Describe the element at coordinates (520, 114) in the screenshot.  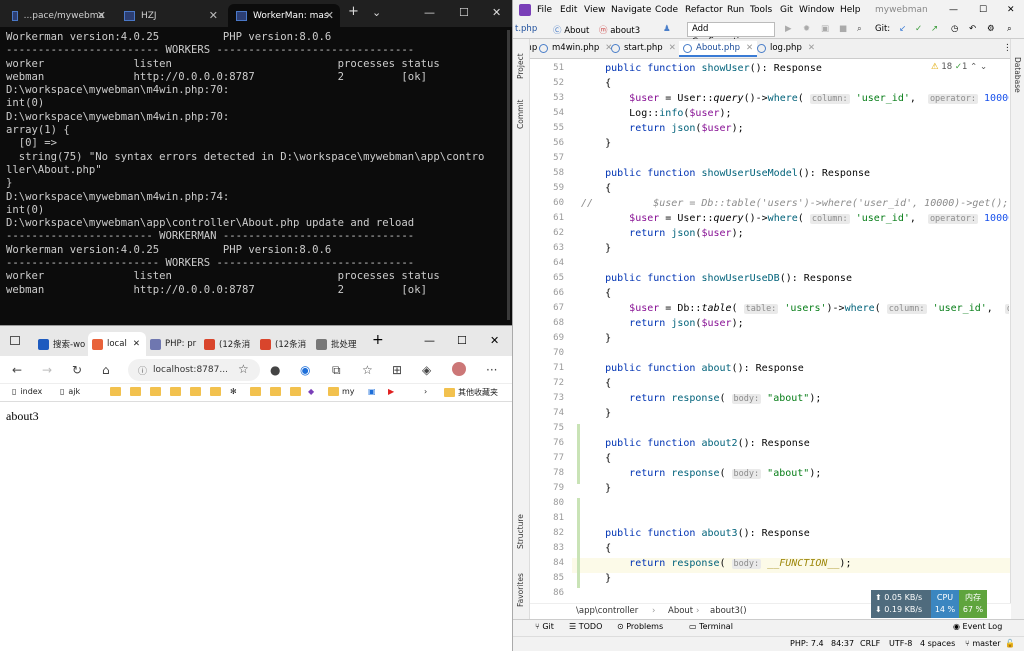
I see `commit-tool-button: Commit` at that location.